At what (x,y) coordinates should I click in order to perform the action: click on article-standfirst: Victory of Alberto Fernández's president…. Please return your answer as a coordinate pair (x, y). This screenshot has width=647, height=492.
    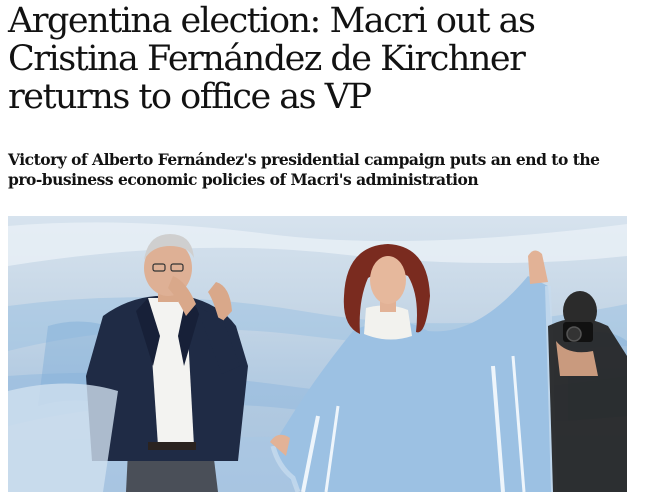
    Looking at the image, I should click on (304, 169).